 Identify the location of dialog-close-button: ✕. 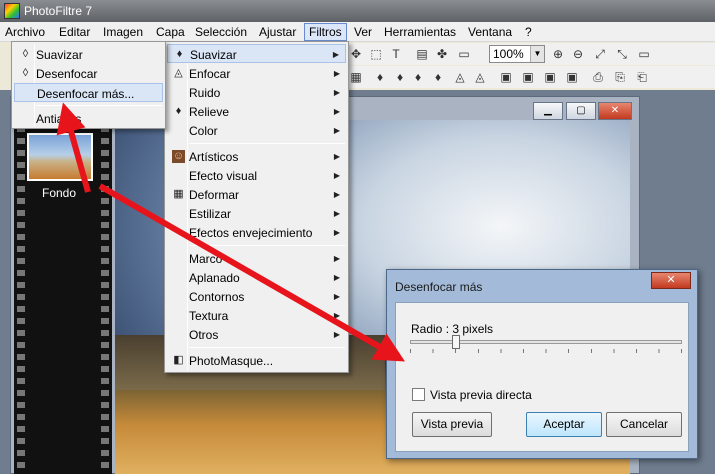
(671, 280).